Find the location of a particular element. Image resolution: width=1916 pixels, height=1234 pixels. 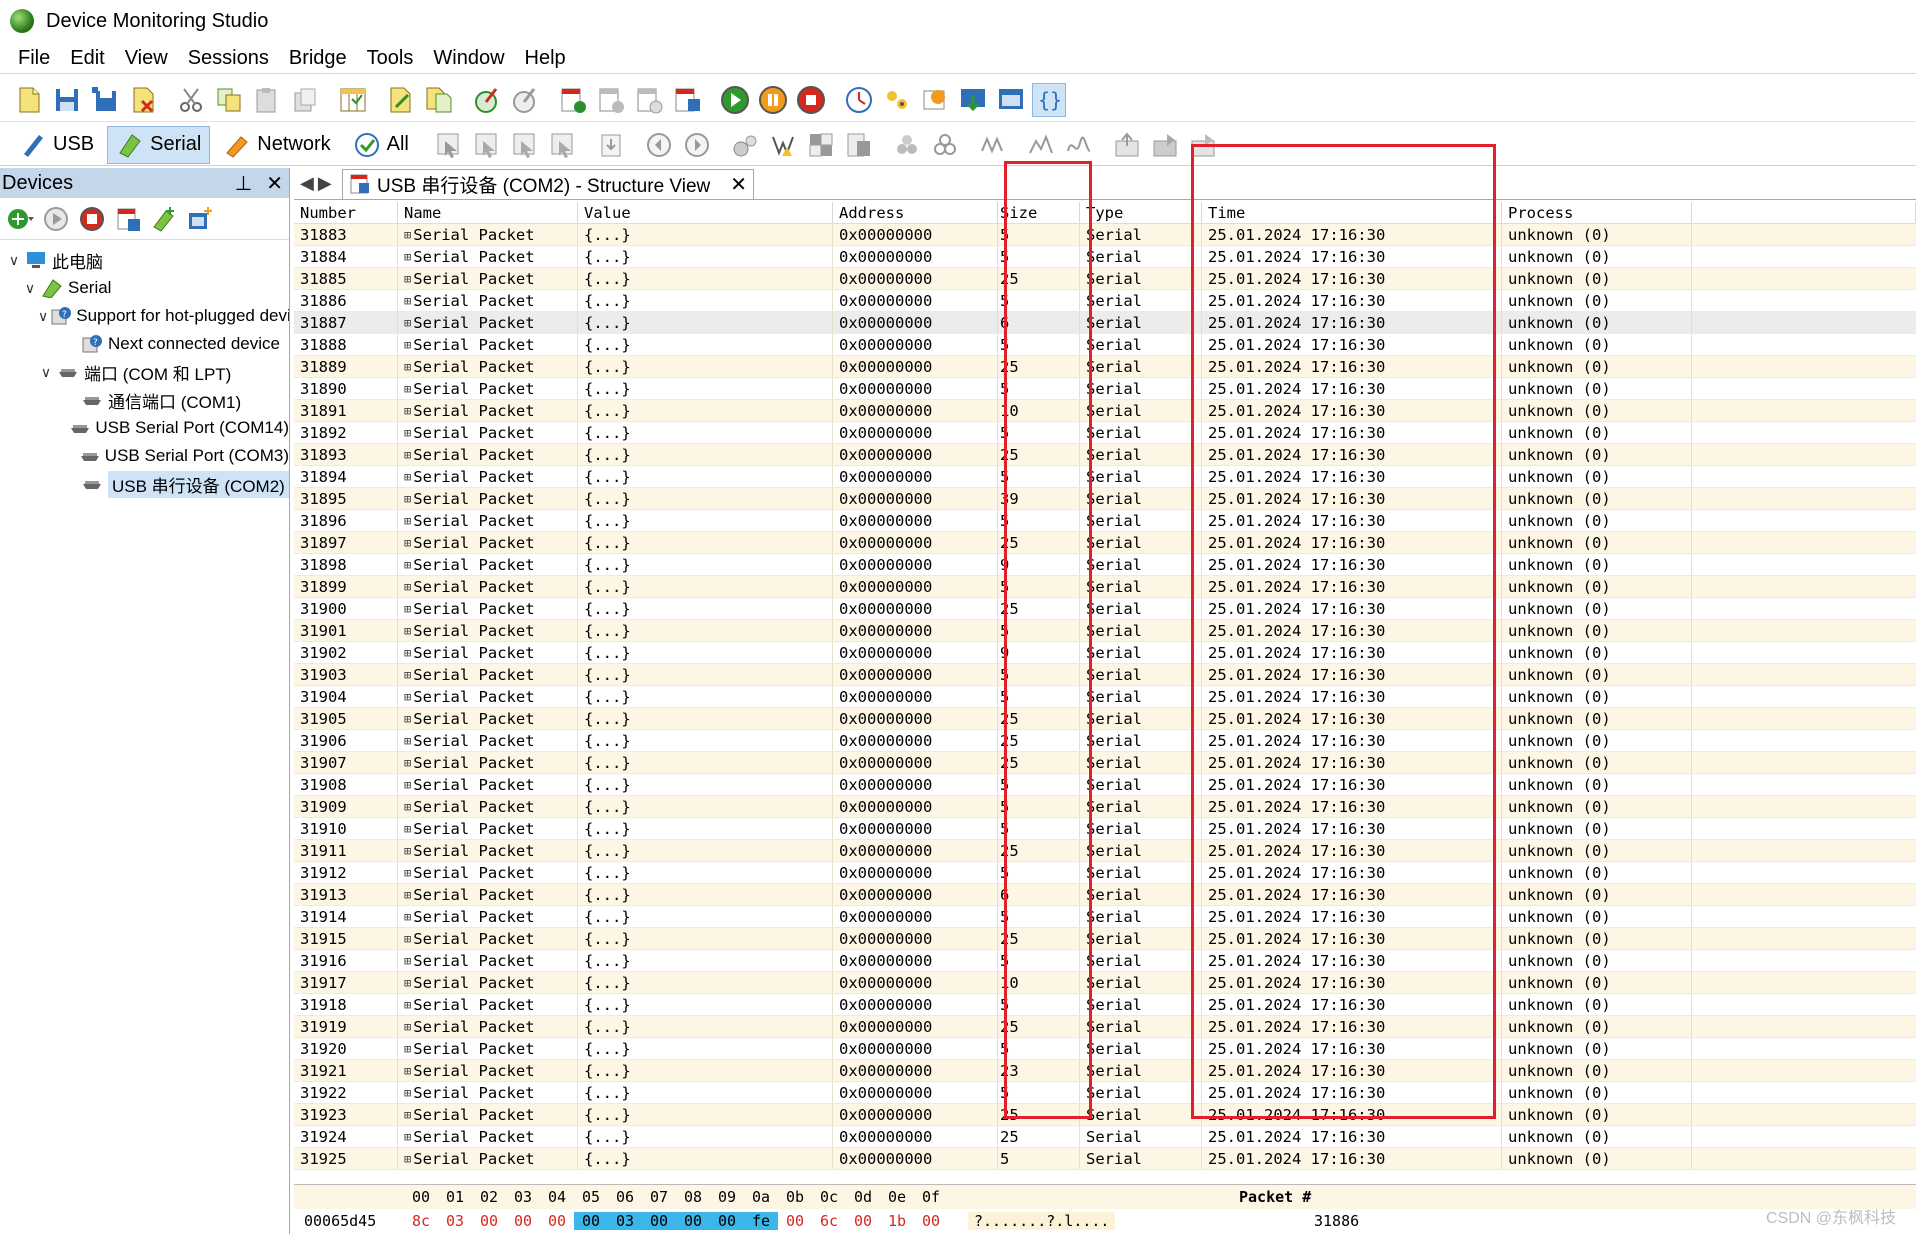

close-document-icon is located at coordinates (143, 100).